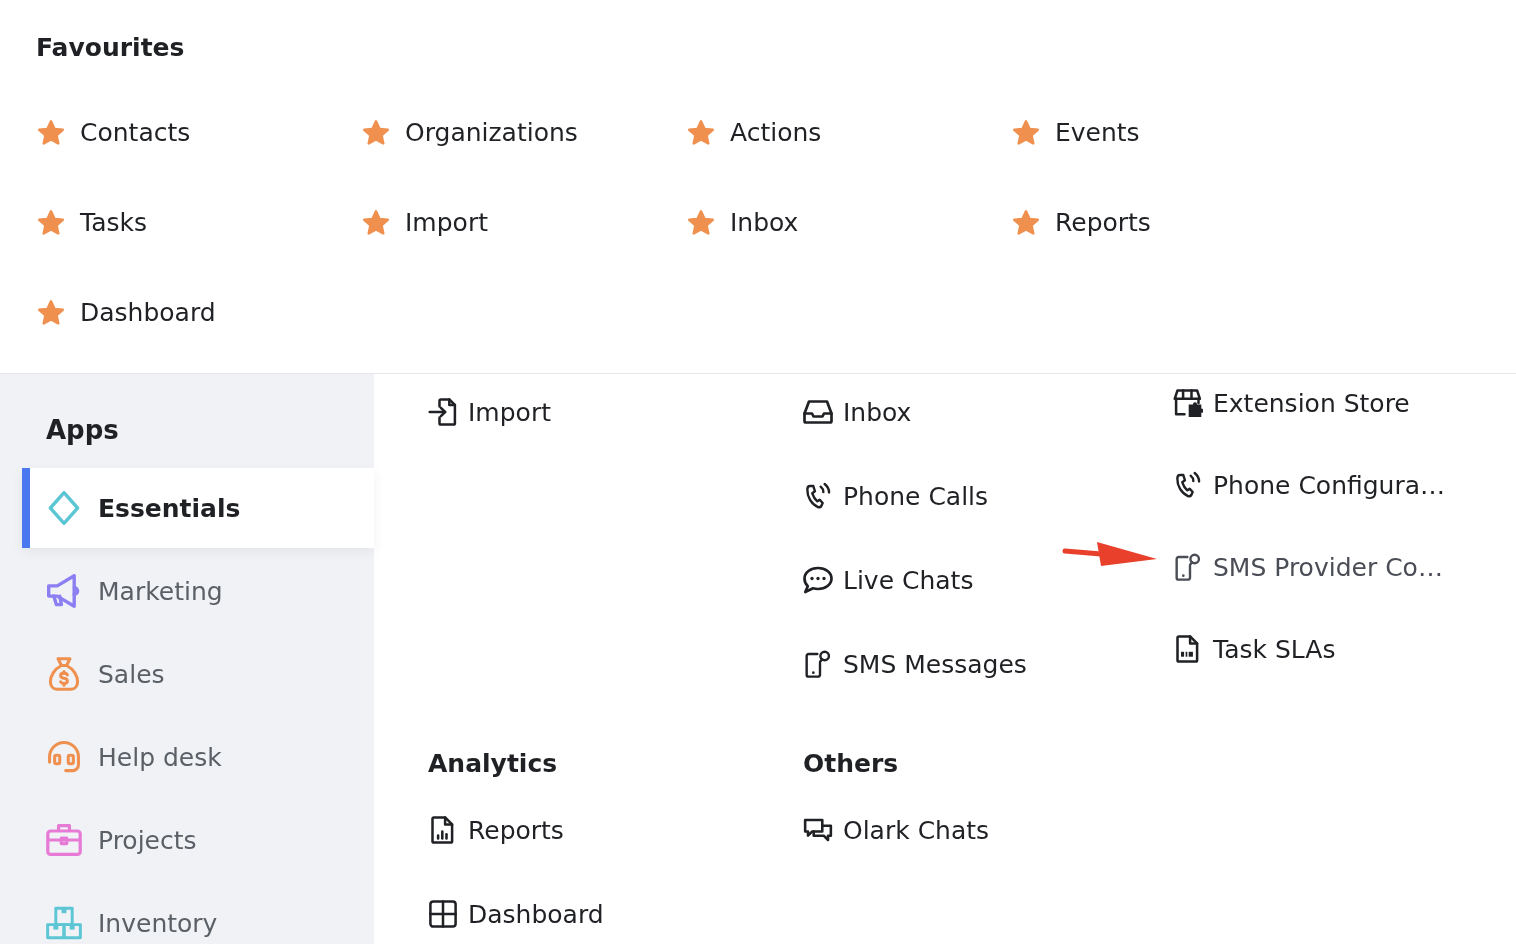 This screenshot has height=944, width=1516. Describe the element at coordinates (496, 830) in the screenshot. I see `menu-link: Reports` at that location.